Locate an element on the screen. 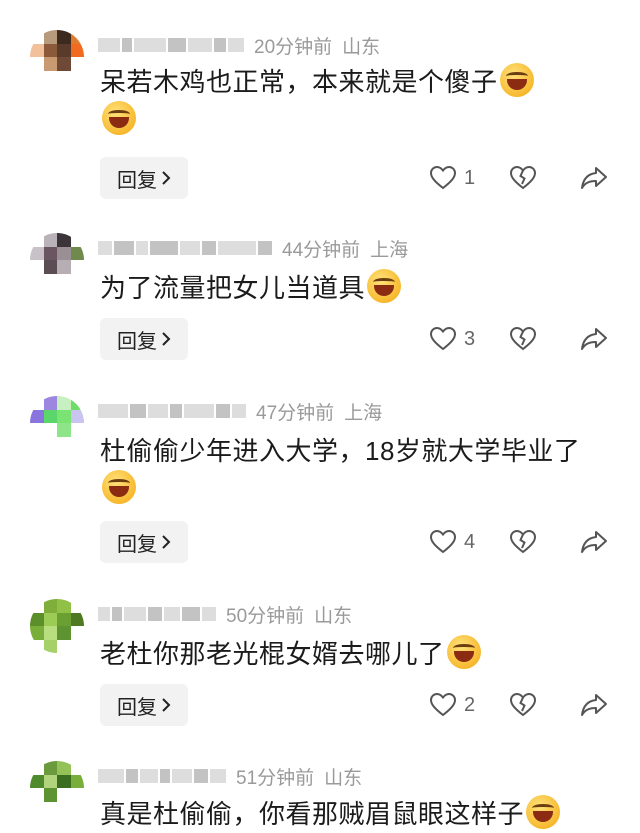 The image size is (640, 833). comment-text: 杜偷偷少年进入大学，18岁就大学毕业了 is located at coordinates (350, 470).